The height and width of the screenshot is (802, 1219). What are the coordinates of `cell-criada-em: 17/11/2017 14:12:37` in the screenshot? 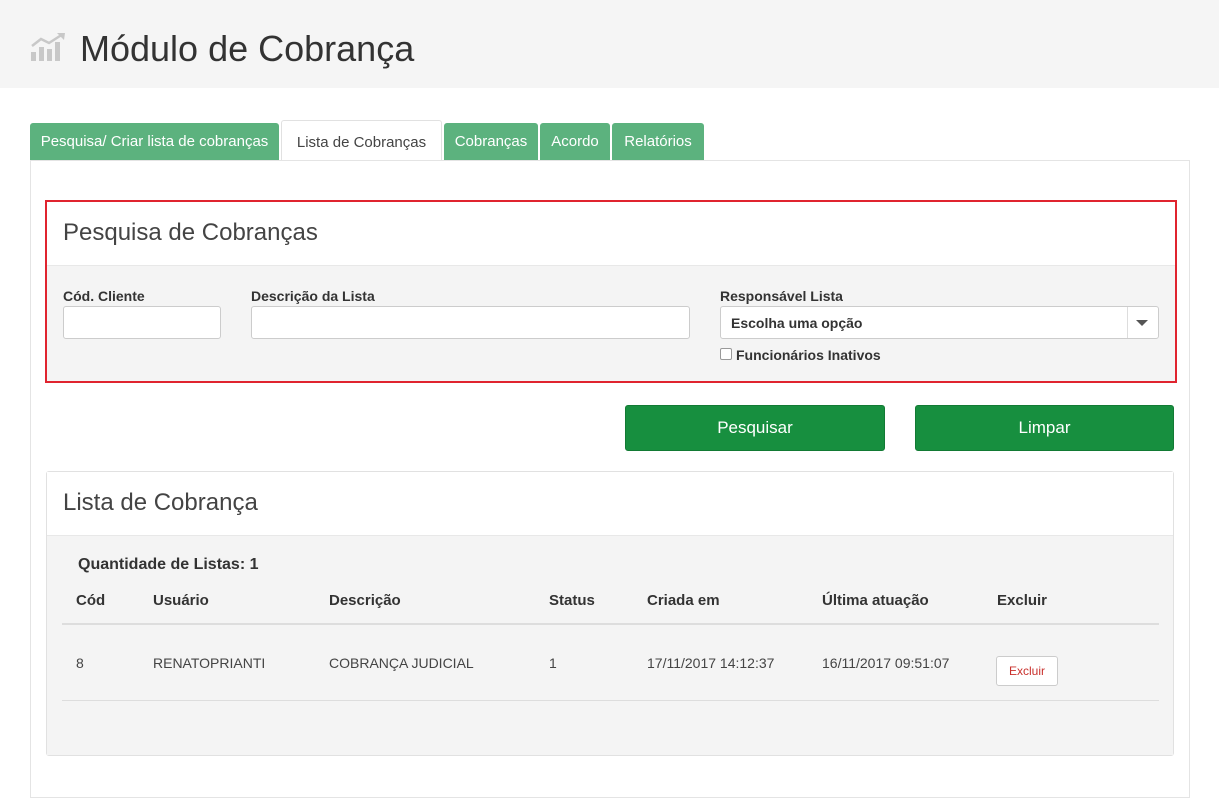 It's located at (711, 663).